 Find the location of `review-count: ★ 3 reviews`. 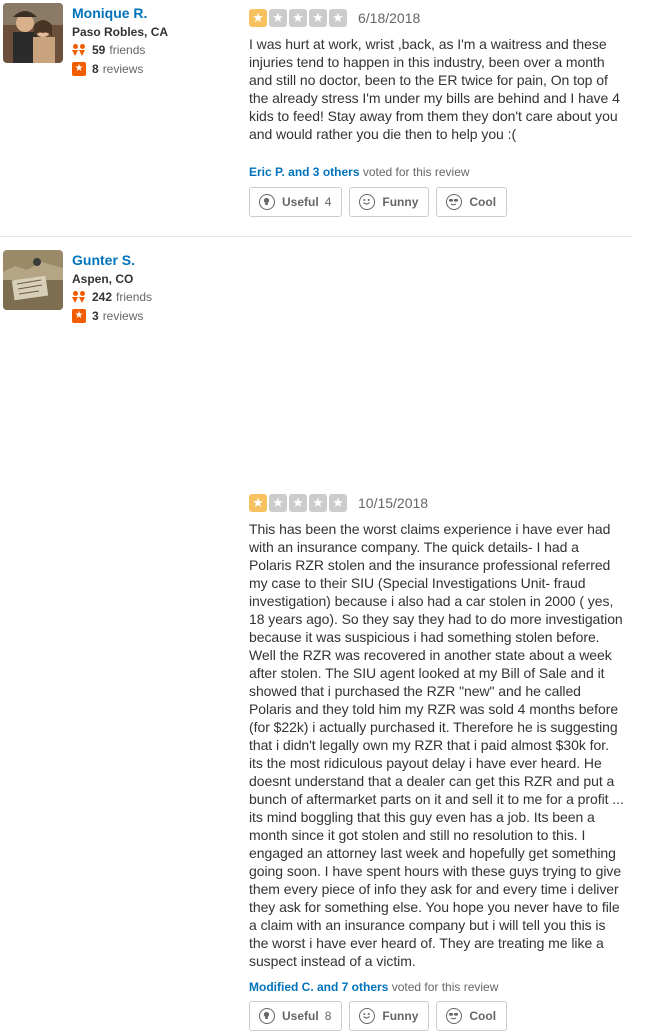

review-count: ★ 3 reviews is located at coordinates (107, 316).